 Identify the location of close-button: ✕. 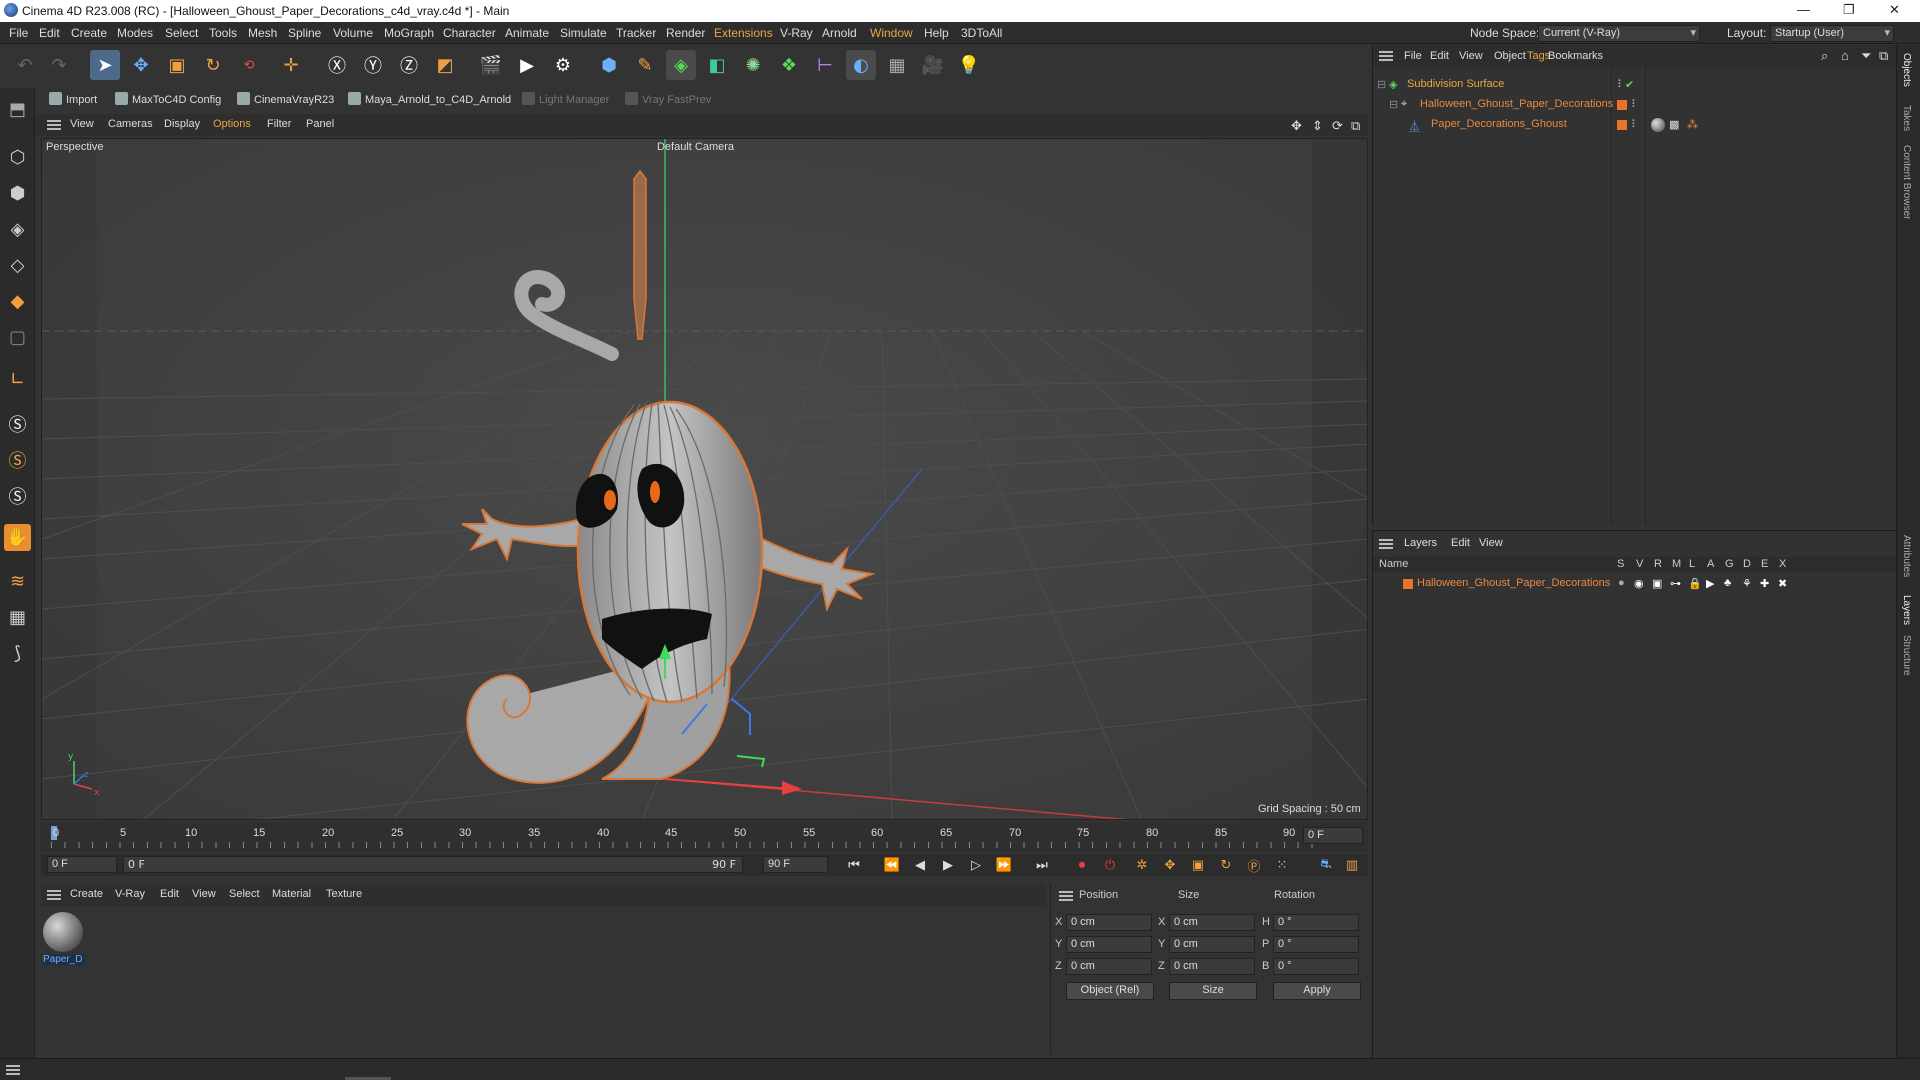
(1894, 10).